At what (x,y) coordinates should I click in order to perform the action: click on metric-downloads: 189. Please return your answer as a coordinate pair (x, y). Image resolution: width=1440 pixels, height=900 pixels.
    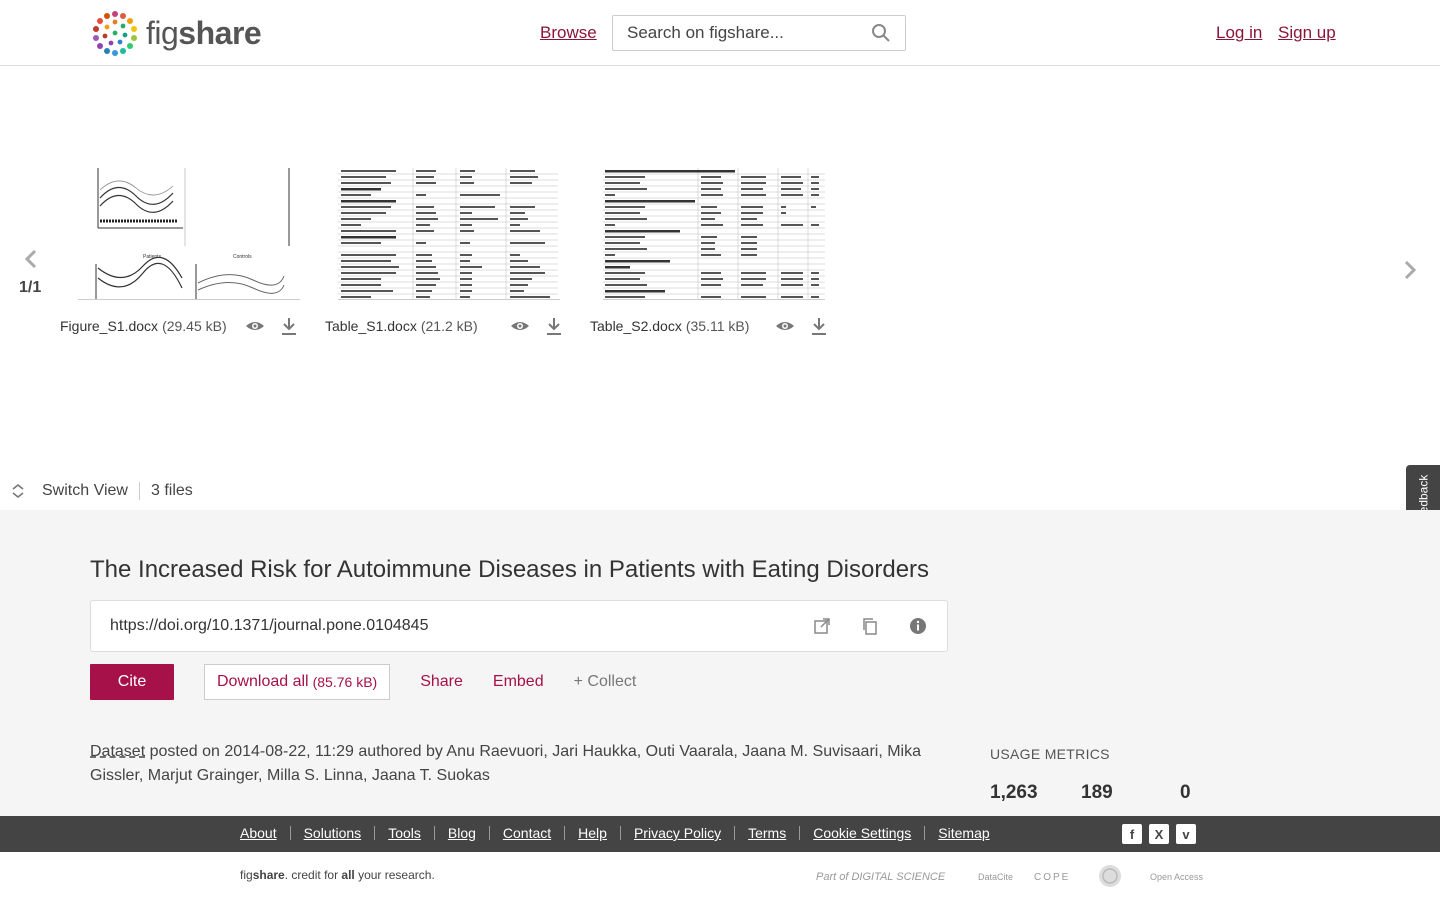
    Looking at the image, I should click on (1097, 792).